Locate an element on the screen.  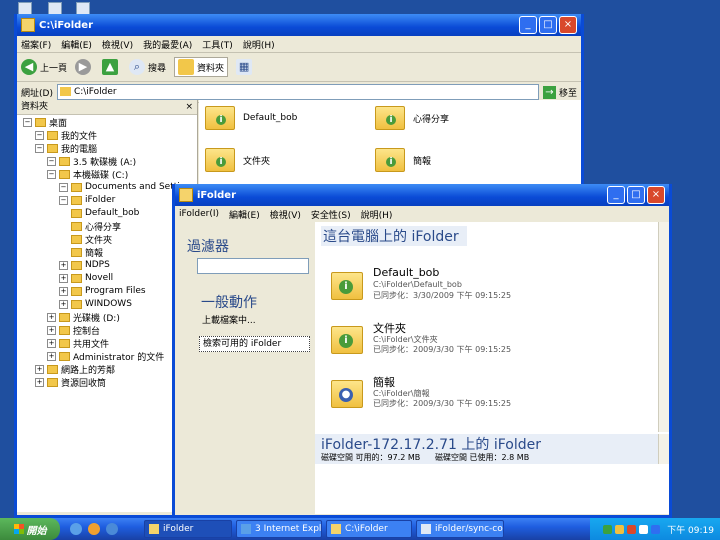
tree-item-label: Default_bob is located at coordinates (112, 213).